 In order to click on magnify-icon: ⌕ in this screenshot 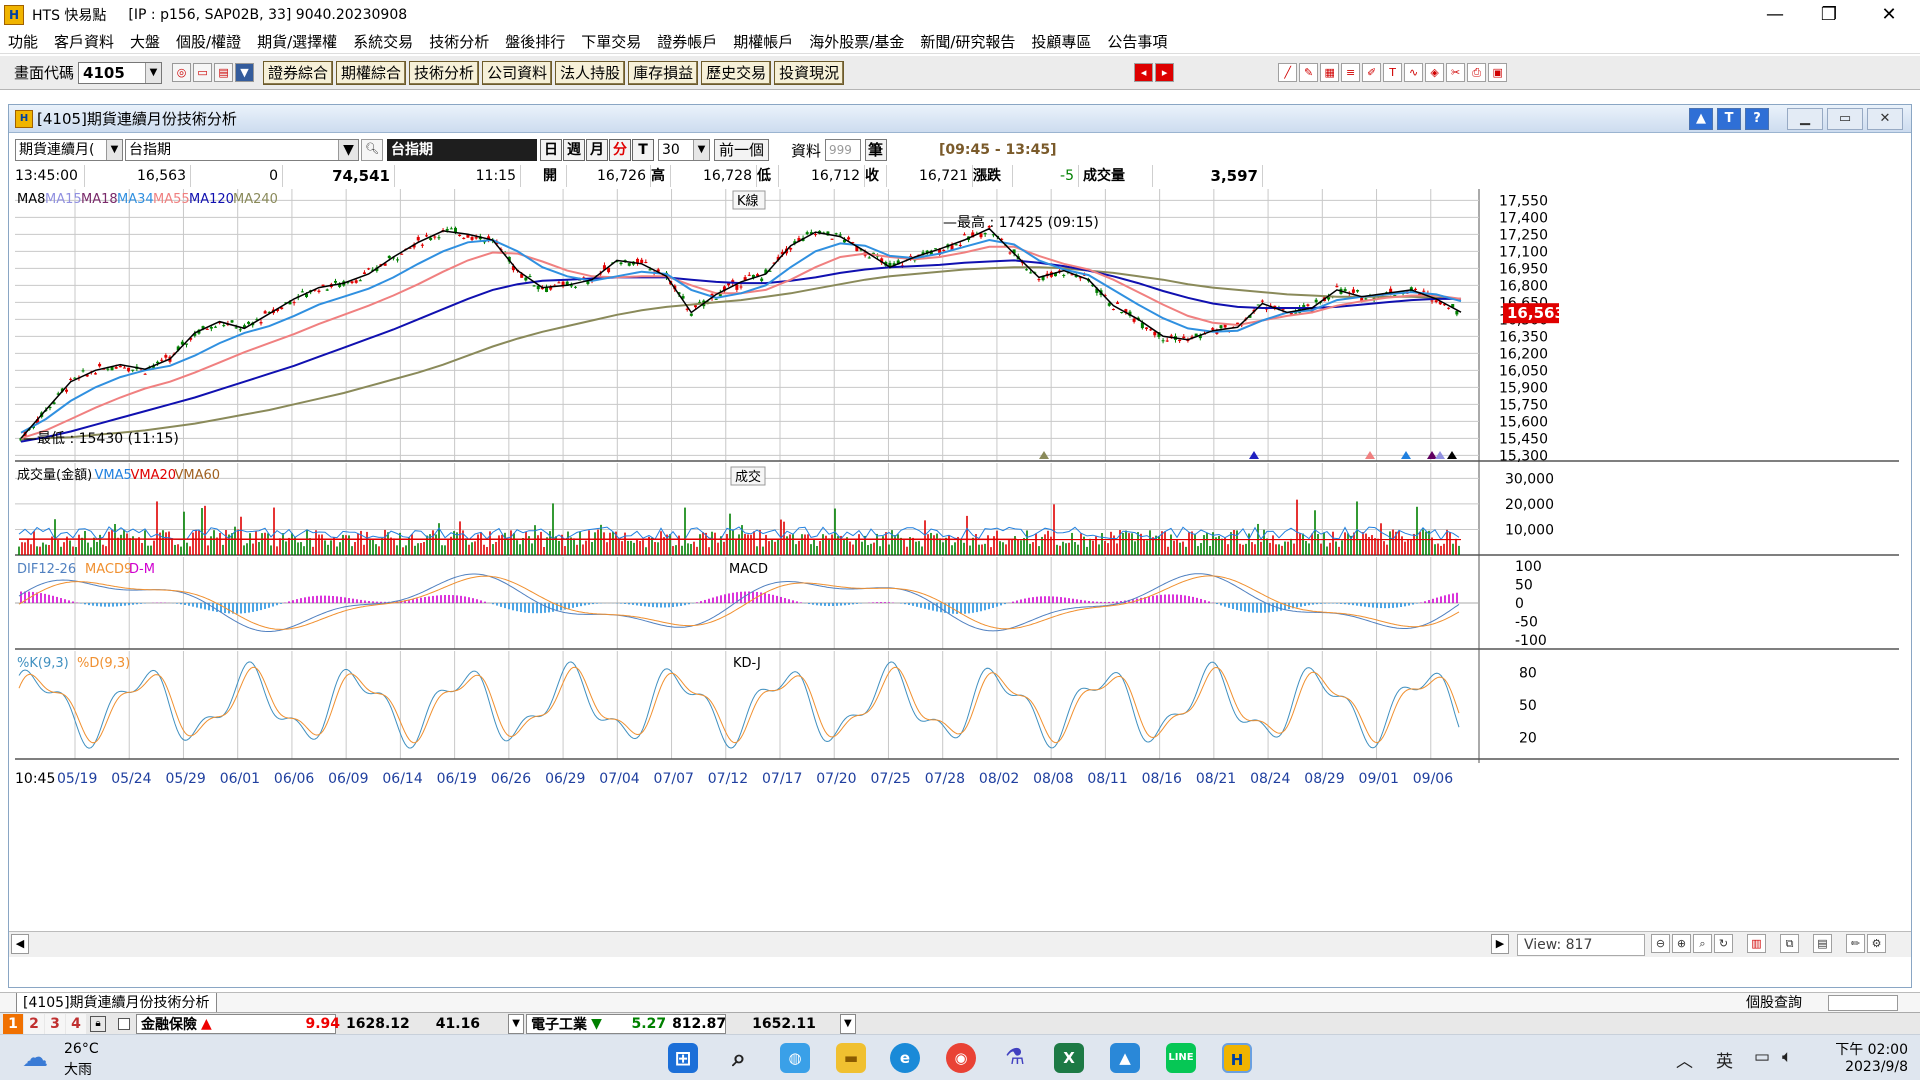, I will do `click(1702, 943)`.